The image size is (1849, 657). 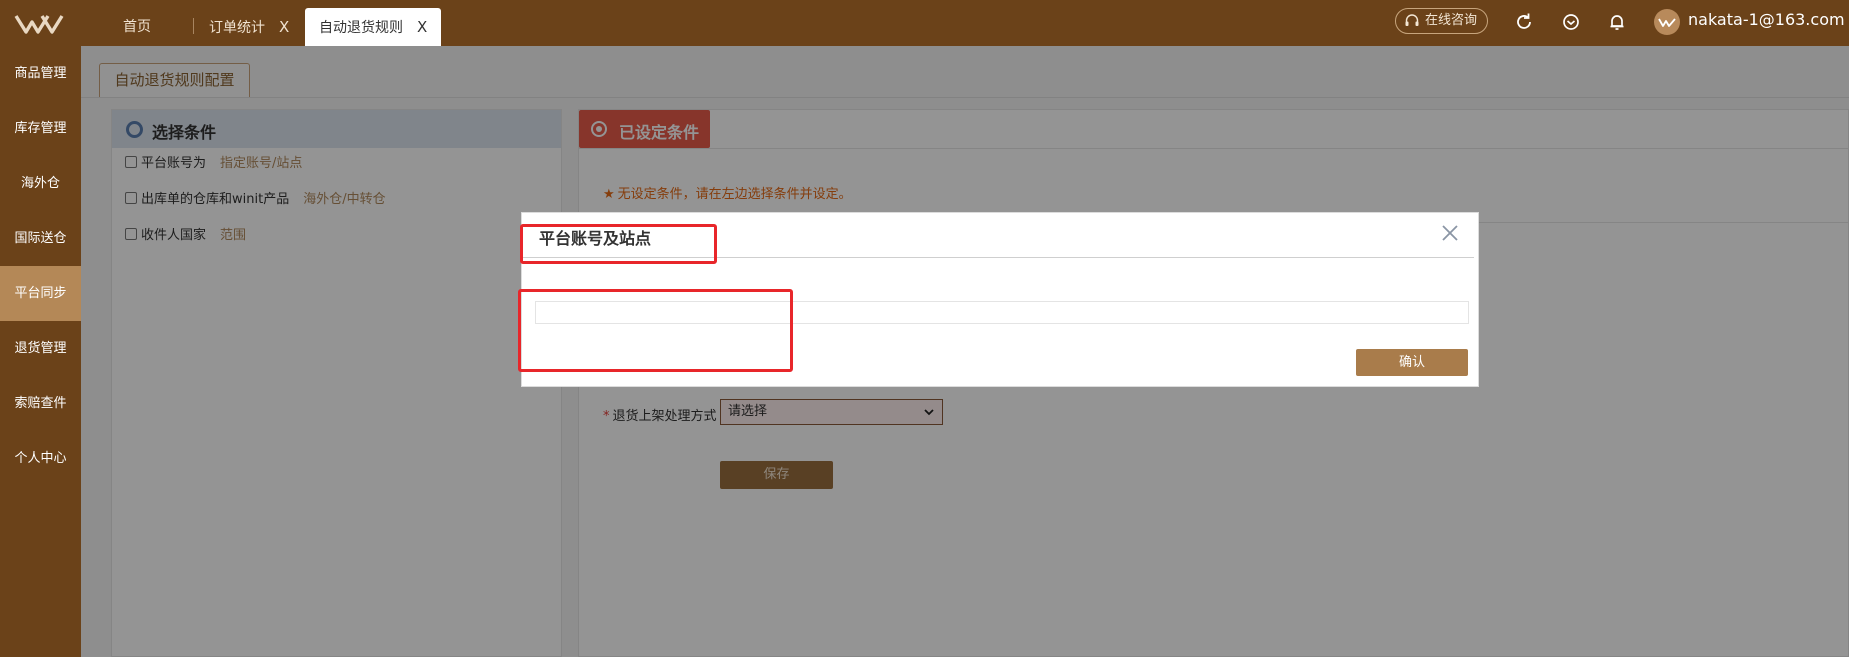 I want to click on sidebar: 商品管理 库存管理 海外仓 国际送仓 平台同步 退货管理 索赔查件 个人中心, so click(x=40, y=351).